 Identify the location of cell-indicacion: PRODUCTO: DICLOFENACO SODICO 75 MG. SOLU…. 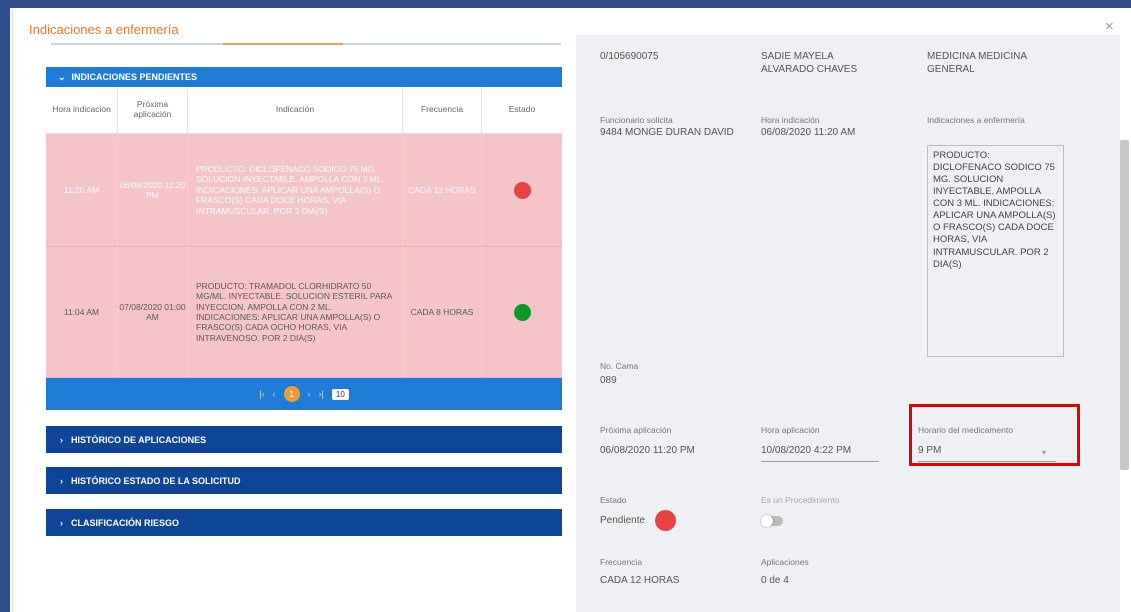
(295, 190).